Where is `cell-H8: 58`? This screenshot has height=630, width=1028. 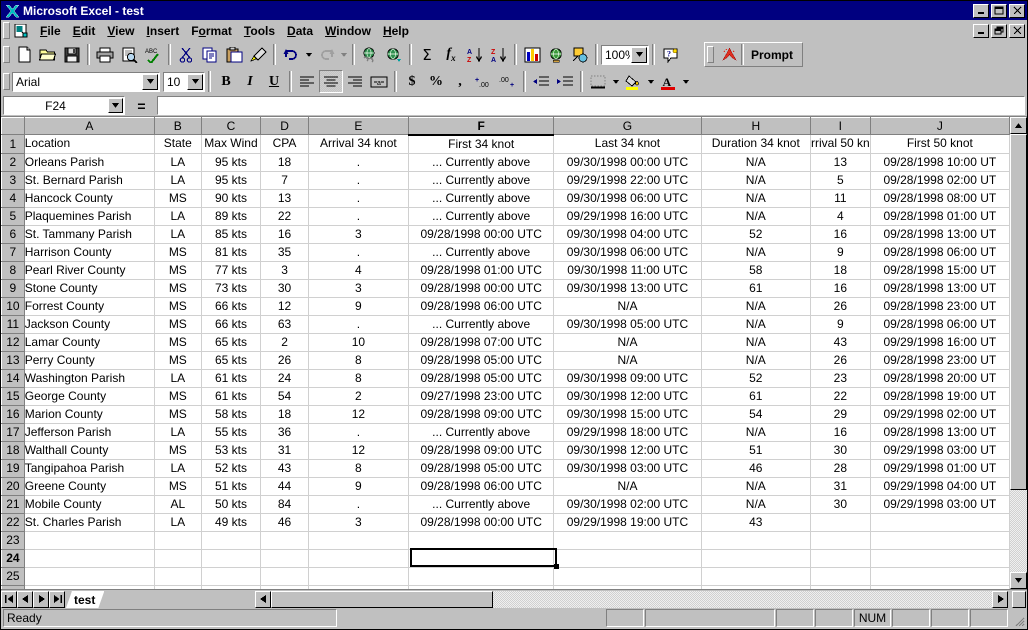 cell-H8: 58 is located at coordinates (756, 270).